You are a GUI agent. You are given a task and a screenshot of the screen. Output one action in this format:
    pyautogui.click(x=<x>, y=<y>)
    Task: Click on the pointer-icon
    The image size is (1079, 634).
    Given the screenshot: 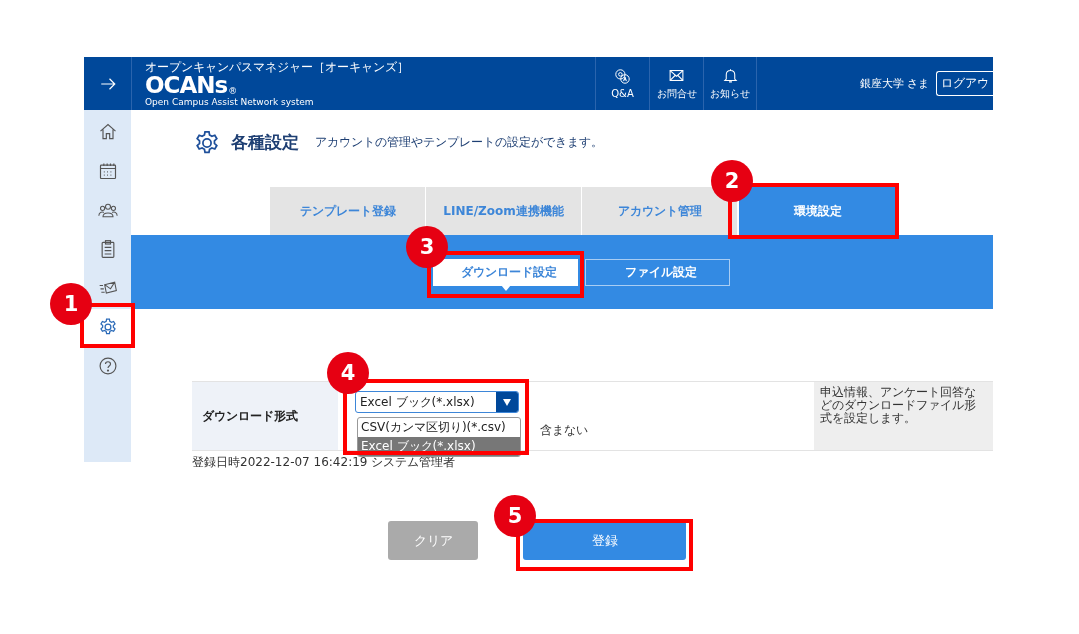 What is the action you would take?
    pyautogui.click(x=505, y=287)
    